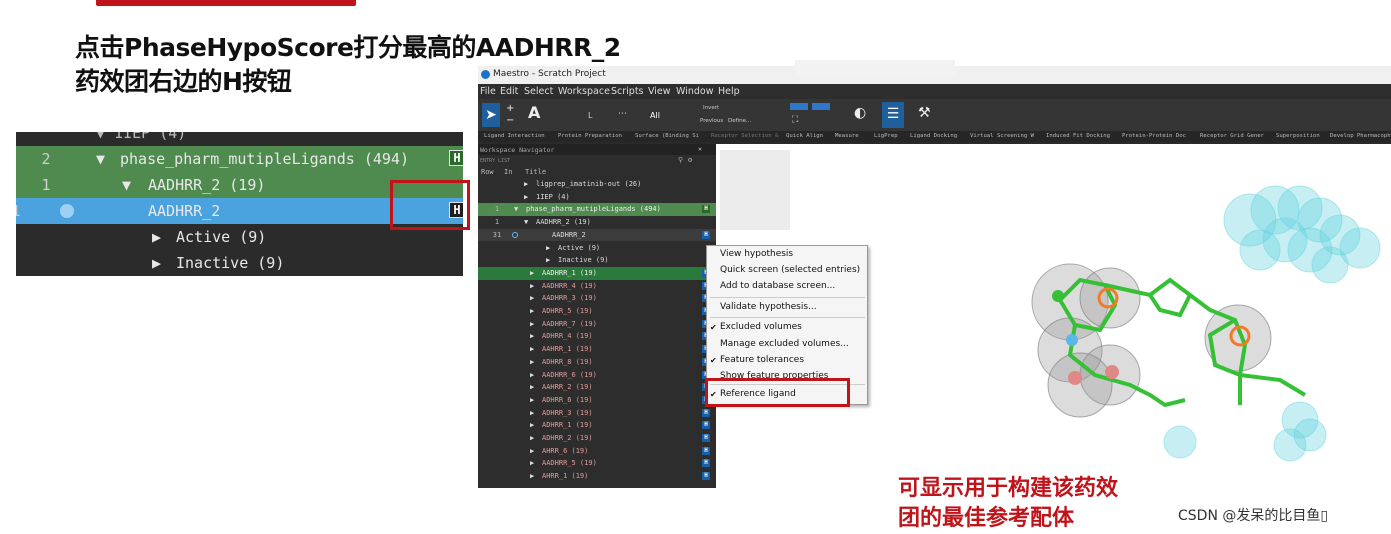 This screenshot has height=534, width=1391. What do you see at coordinates (893, 115) in the screenshot?
I see `presets-icon: ☰` at bounding box center [893, 115].